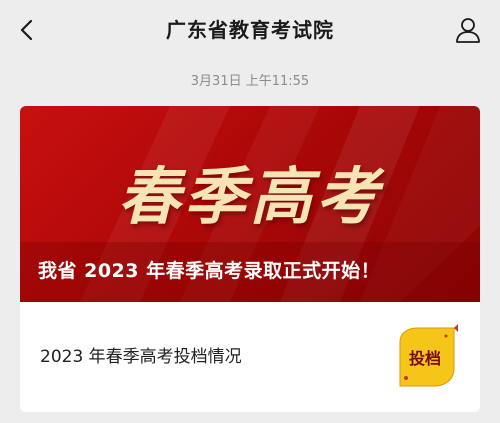 Image resolution: width=500 pixels, height=423 pixels. What do you see at coordinates (209, 271) in the screenshot?
I see `banner-subtitle: 我省 2023 年春季高考录取正式开始！` at bounding box center [209, 271].